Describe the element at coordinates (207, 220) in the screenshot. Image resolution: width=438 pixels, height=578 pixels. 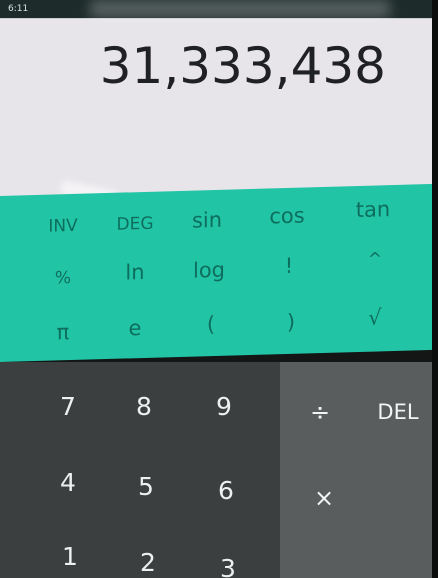
I see `sin-key: sin` at that location.